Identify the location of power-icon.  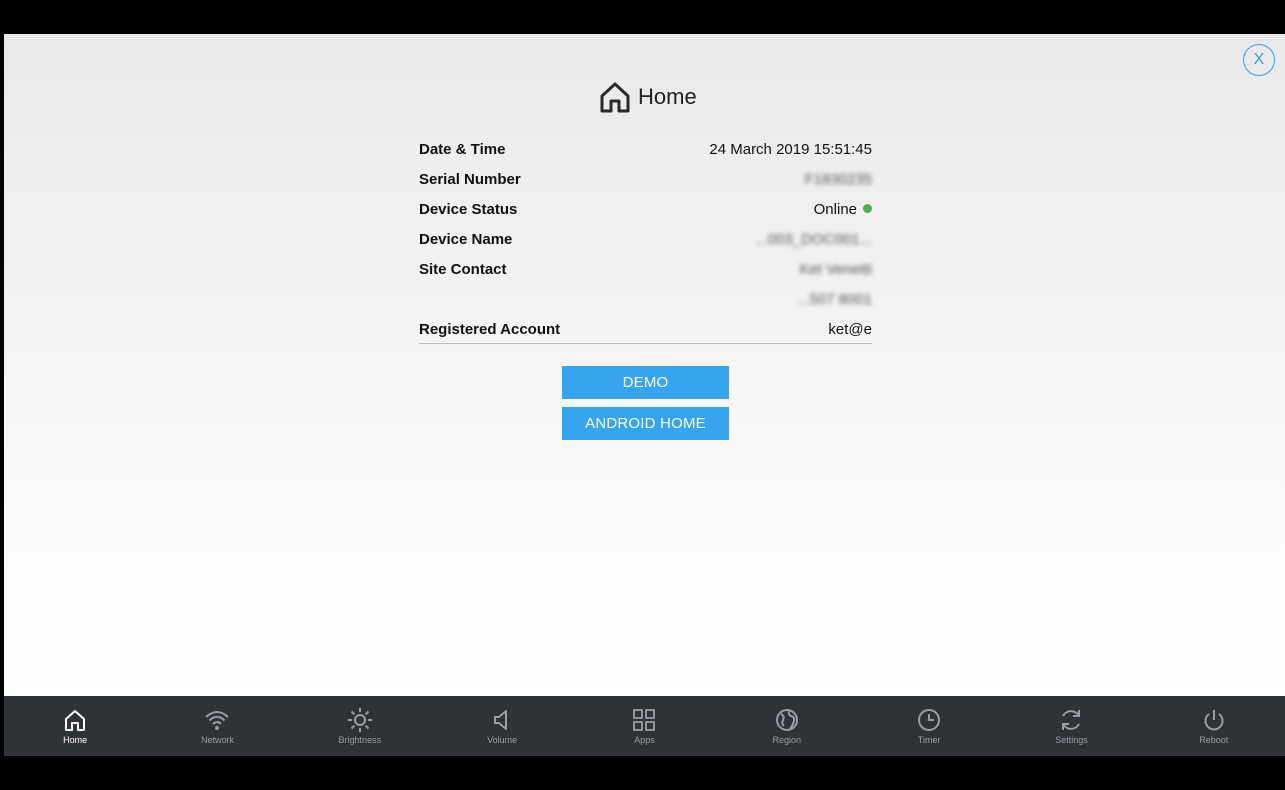
(1214, 720).